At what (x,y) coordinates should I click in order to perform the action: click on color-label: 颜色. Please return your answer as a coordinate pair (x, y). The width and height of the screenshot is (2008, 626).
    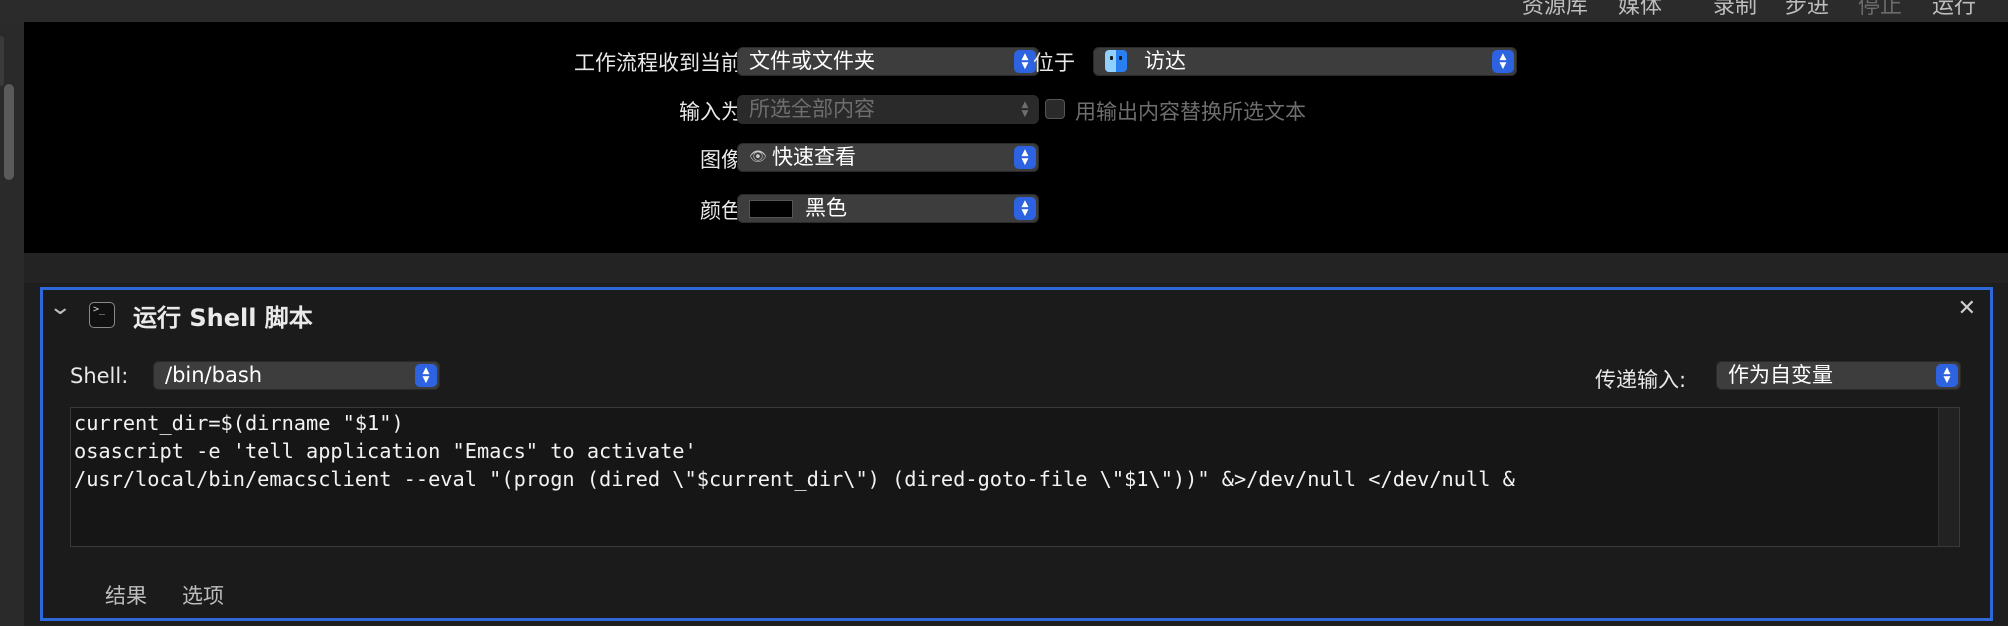
    Looking at the image, I should click on (721, 211).